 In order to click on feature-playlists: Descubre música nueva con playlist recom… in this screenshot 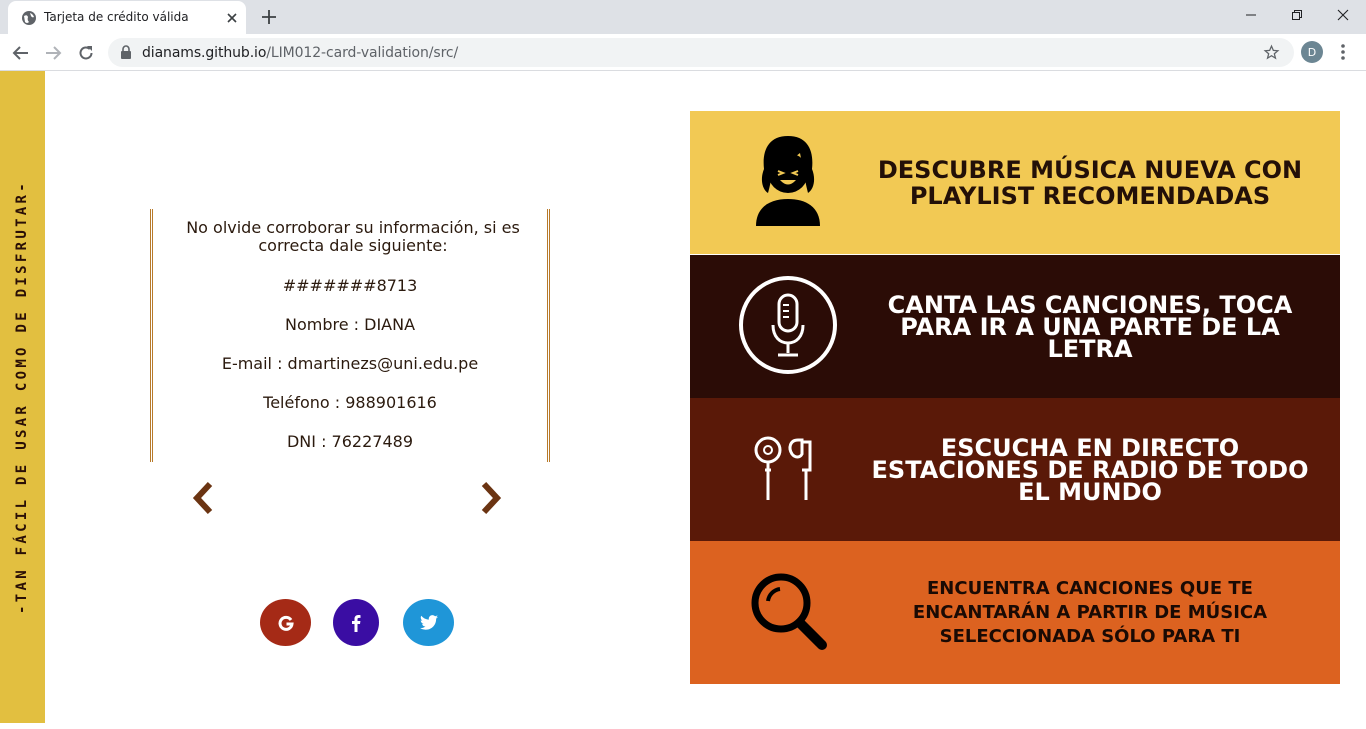, I will do `click(1015, 182)`.